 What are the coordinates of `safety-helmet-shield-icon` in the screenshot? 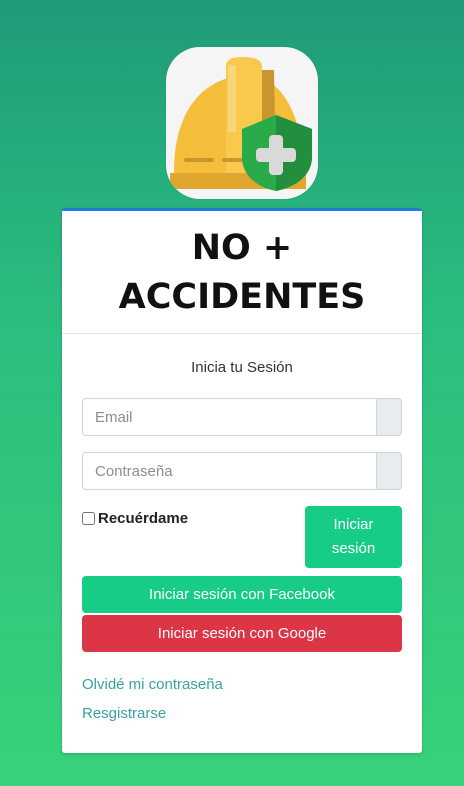 It's located at (241, 124).